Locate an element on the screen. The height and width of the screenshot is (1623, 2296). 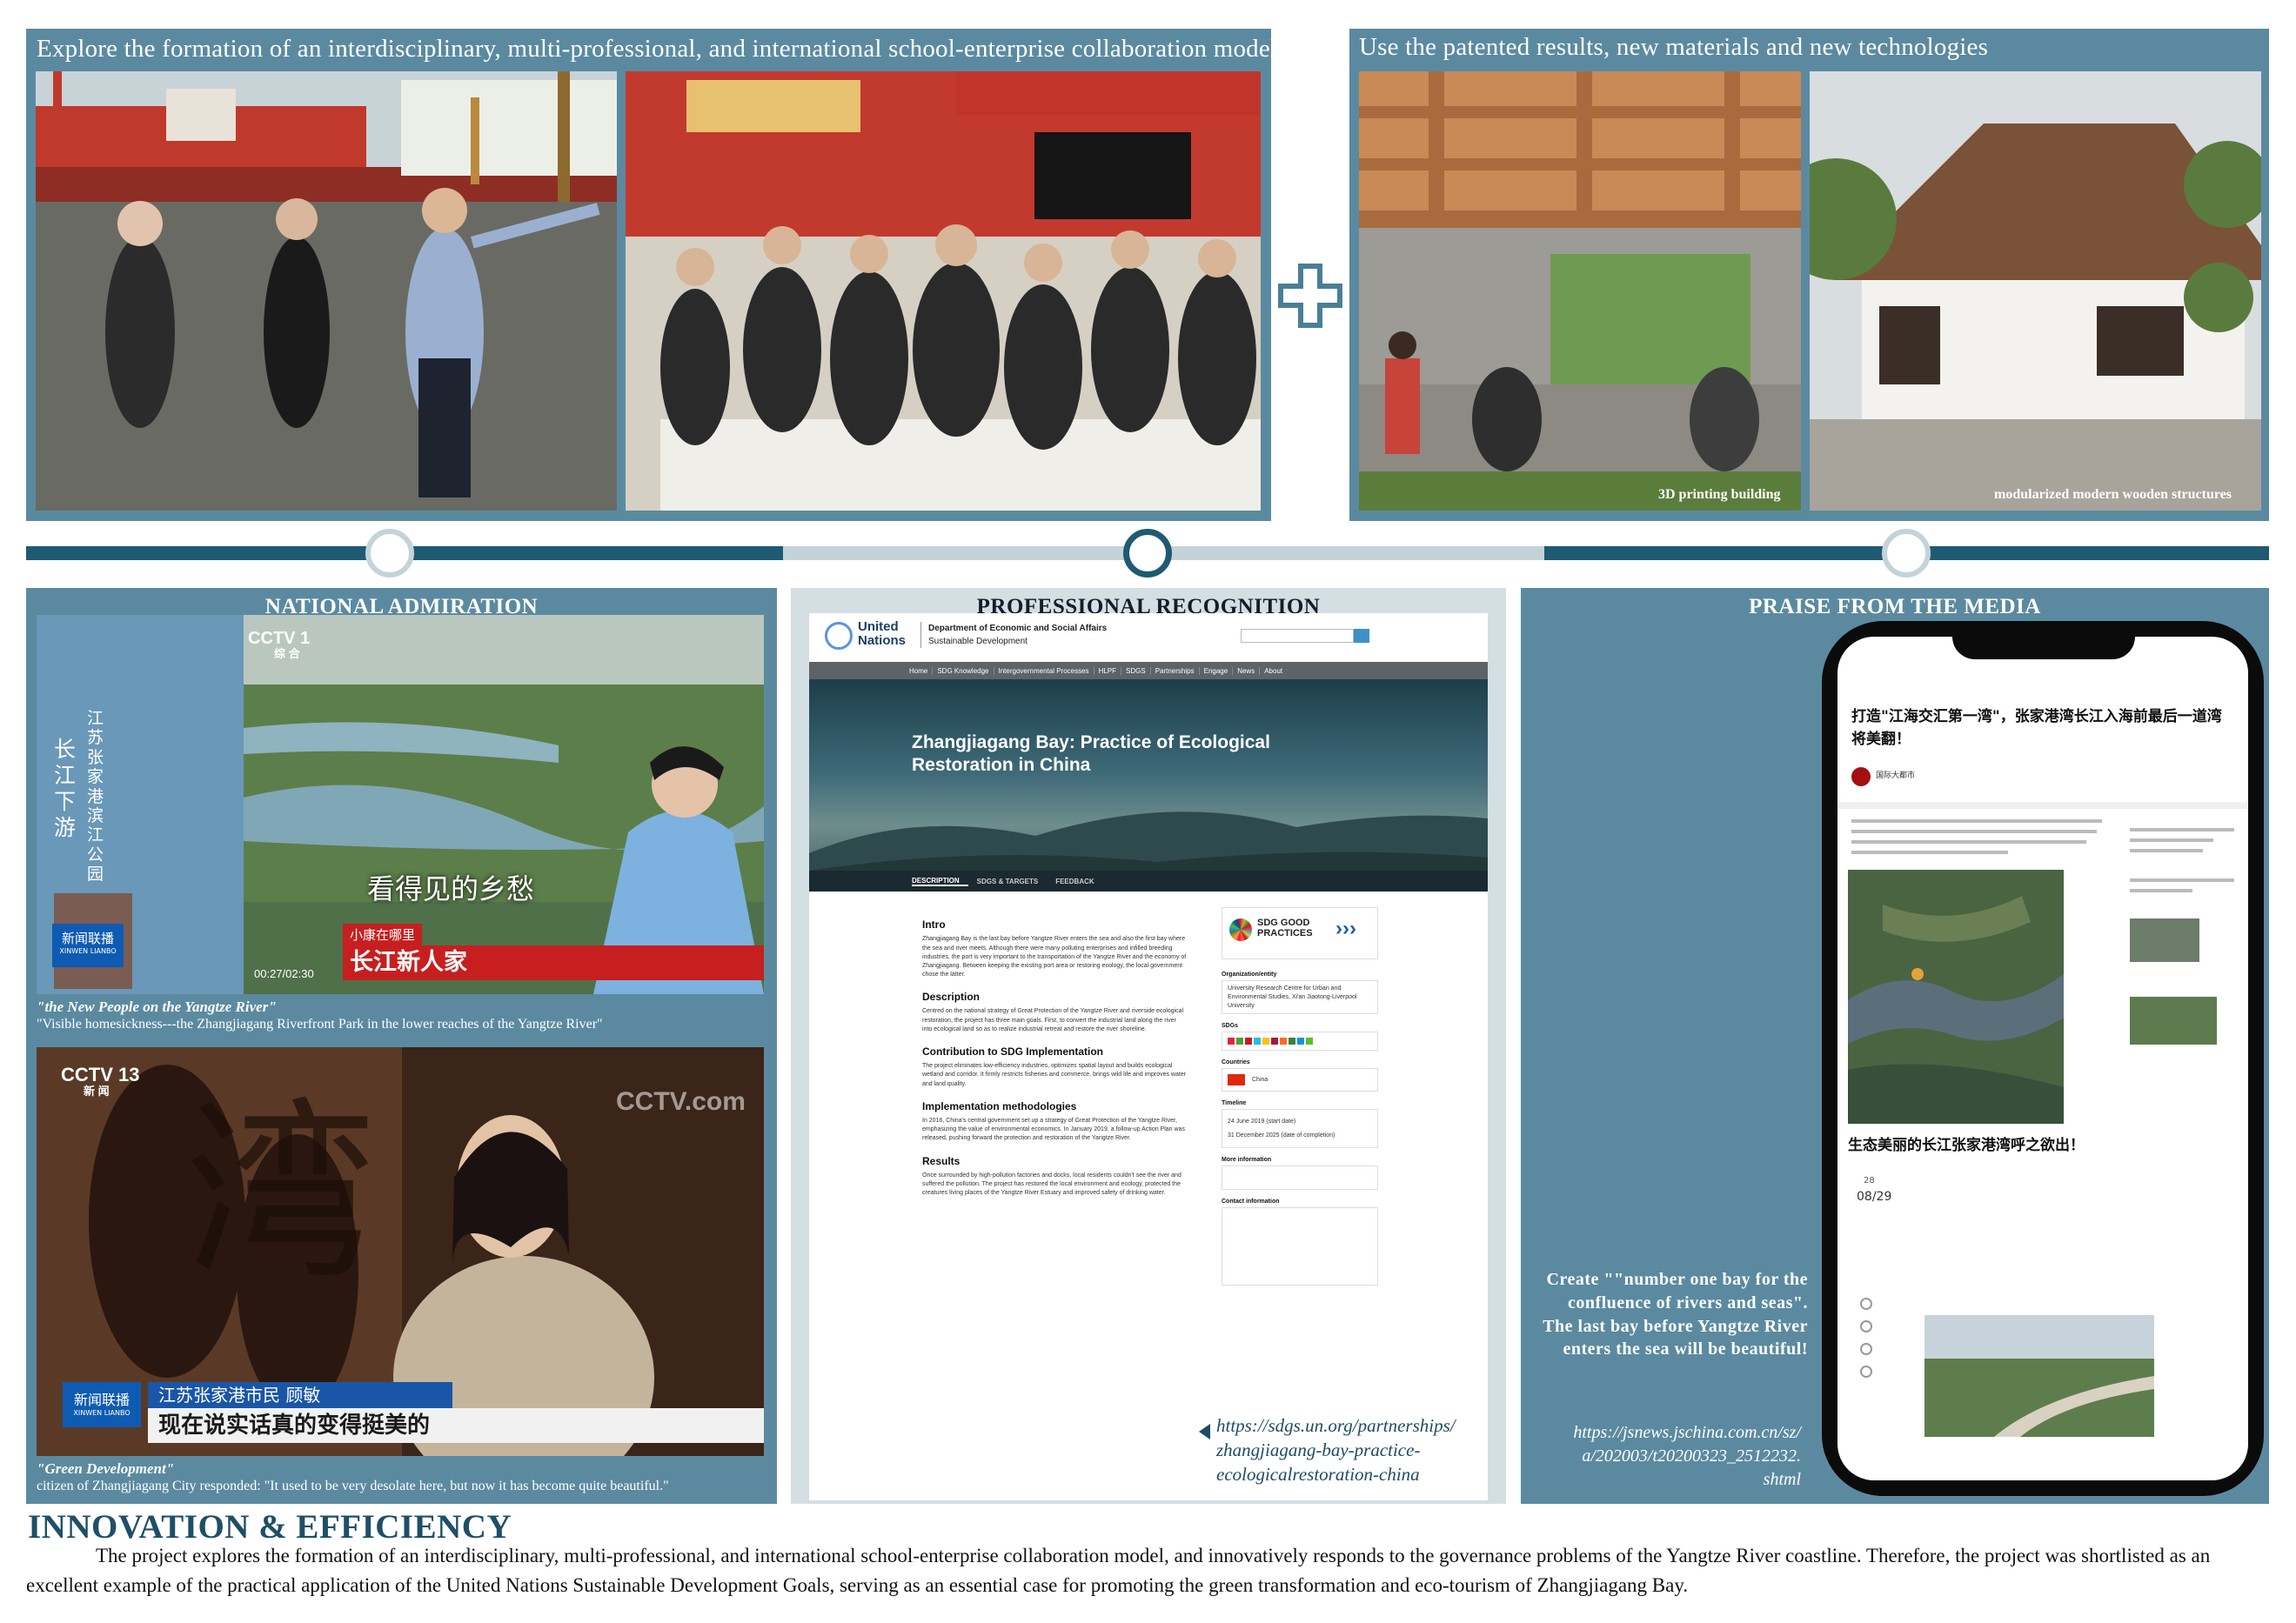
tab-feedback: FEEDBACK is located at coordinates (1074, 881).